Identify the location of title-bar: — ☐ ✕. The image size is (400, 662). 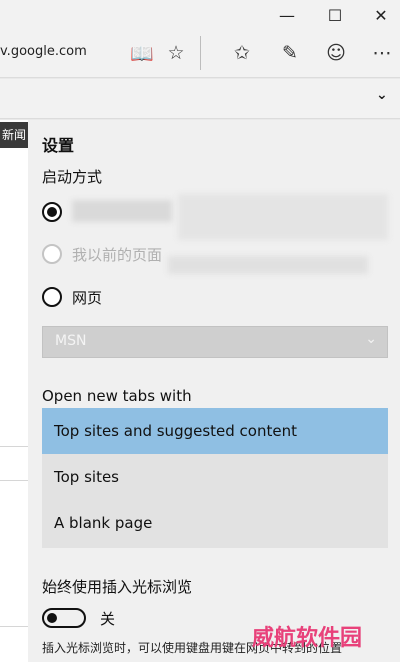
(200, 15).